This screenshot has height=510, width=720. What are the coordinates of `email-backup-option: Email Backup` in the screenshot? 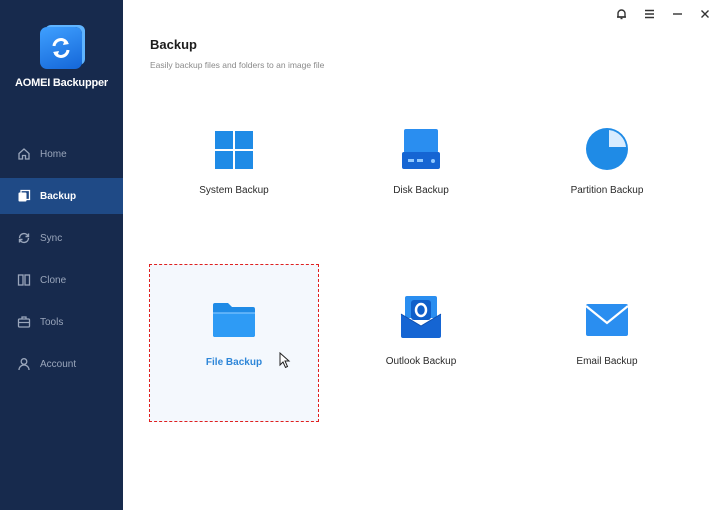 It's located at (607, 343).